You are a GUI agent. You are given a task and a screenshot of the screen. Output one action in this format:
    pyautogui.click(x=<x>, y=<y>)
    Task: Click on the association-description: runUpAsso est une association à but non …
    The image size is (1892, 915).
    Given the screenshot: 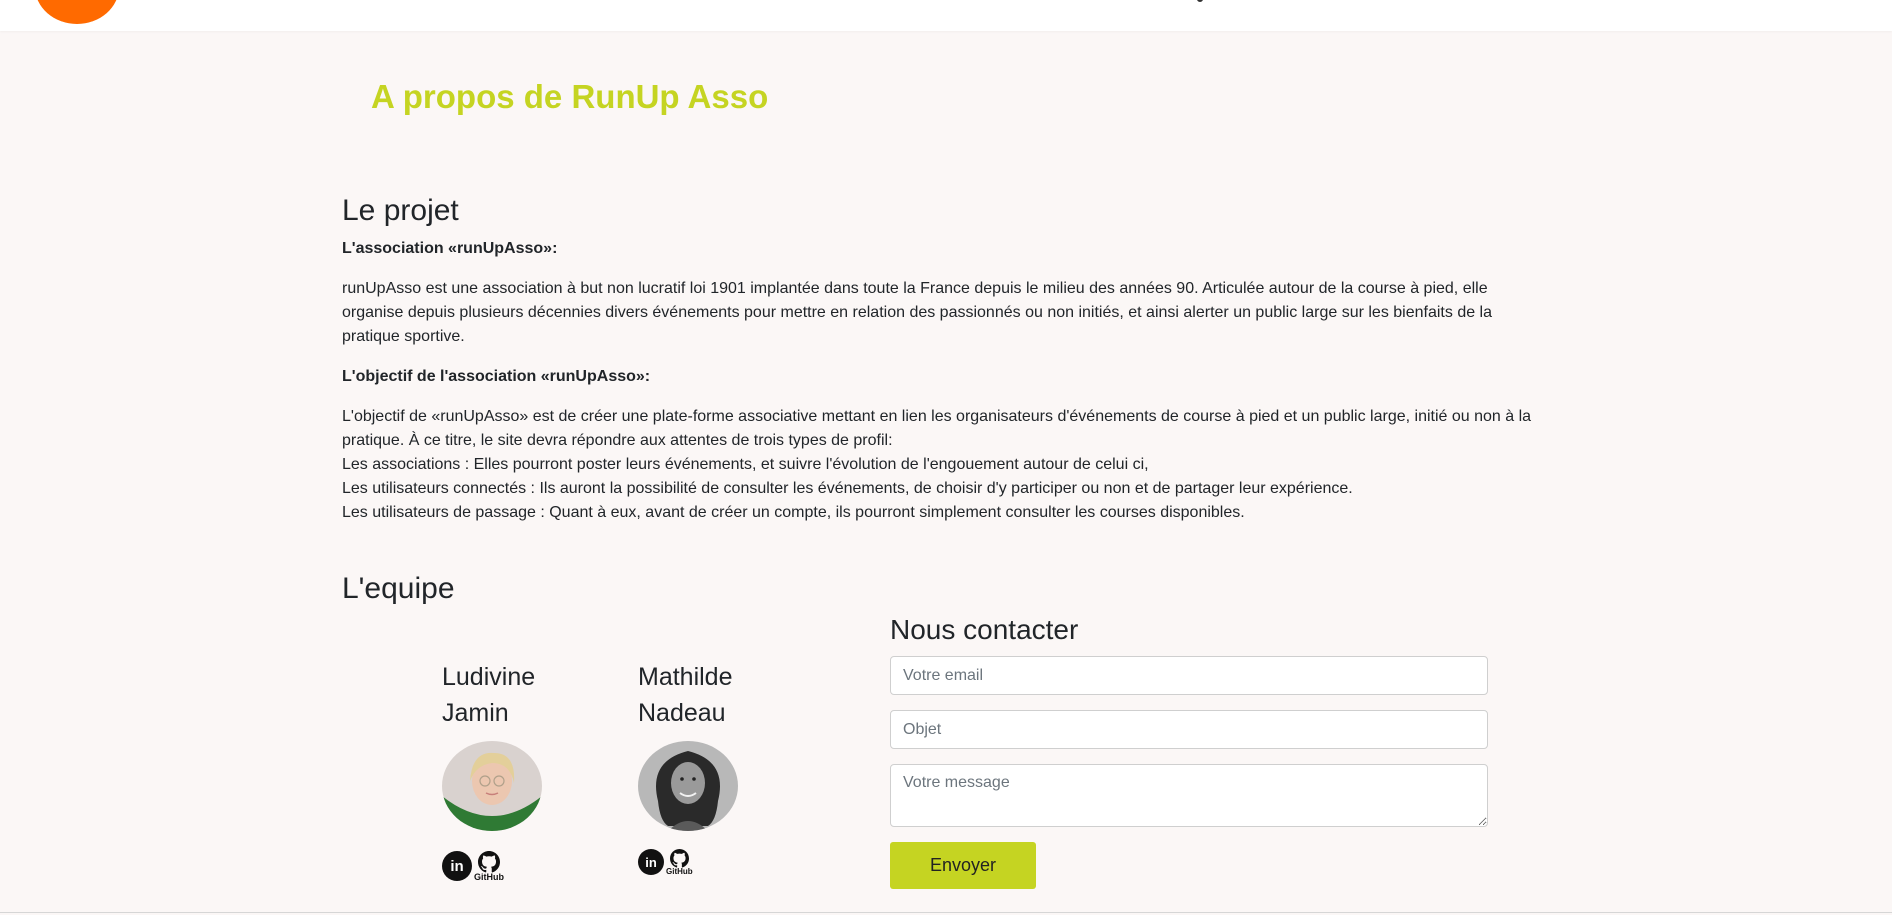 What is the action you would take?
    pyautogui.click(x=924, y=313)
    